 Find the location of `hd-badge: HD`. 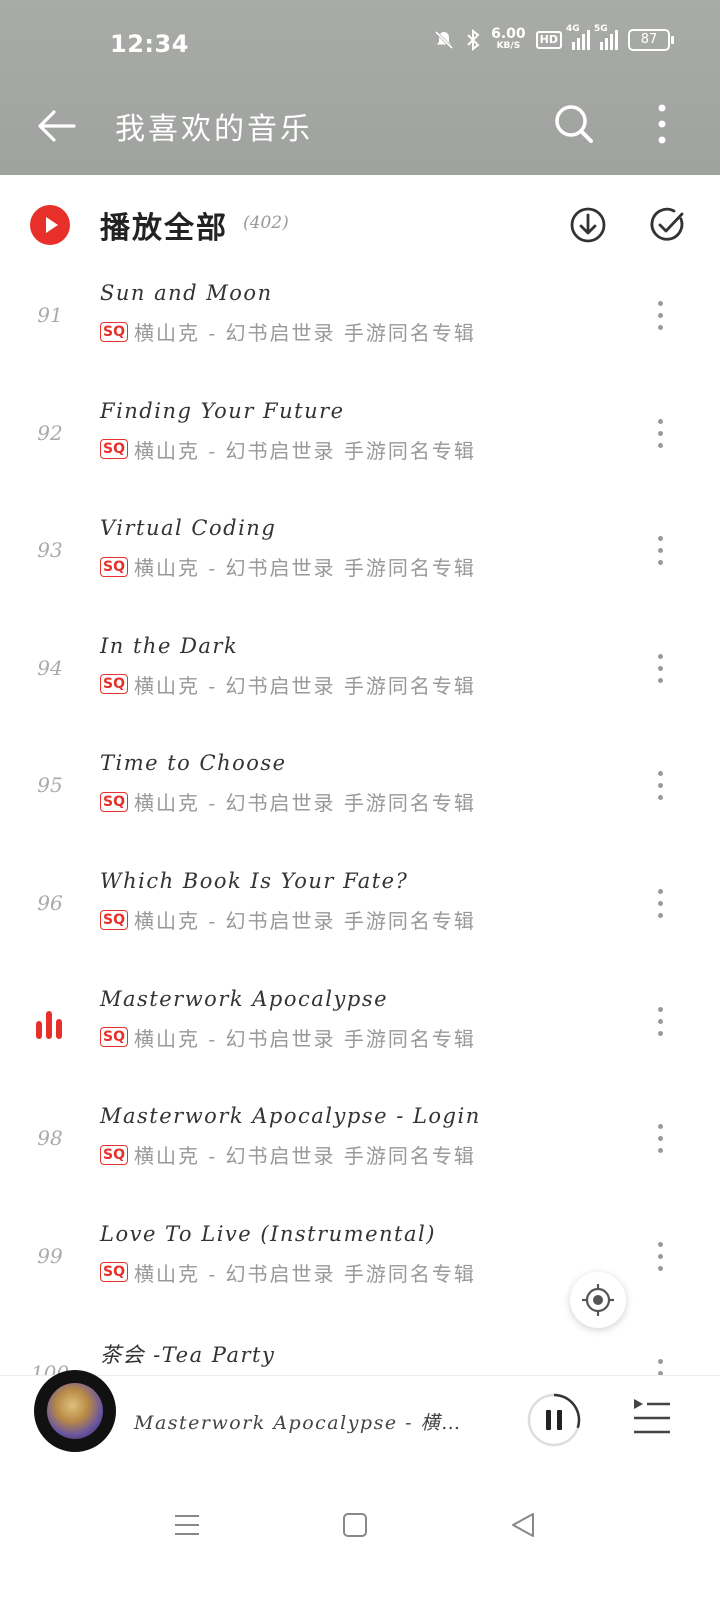

hd-badge: HD is located at coordinates (548, 40).